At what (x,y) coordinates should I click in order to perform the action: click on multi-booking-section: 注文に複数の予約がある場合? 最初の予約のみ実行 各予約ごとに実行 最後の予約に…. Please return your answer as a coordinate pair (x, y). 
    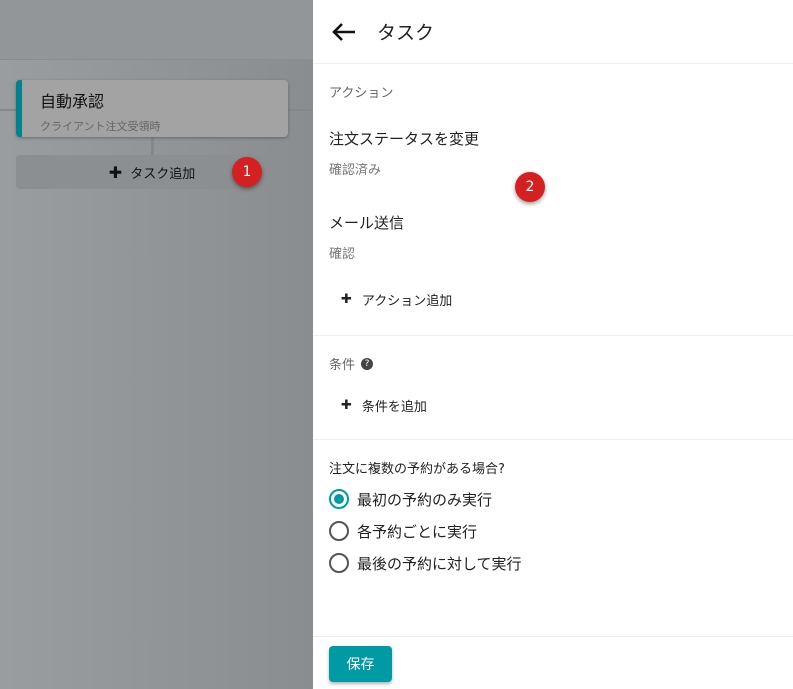
    Looking at the image, I should click on (553, 509).